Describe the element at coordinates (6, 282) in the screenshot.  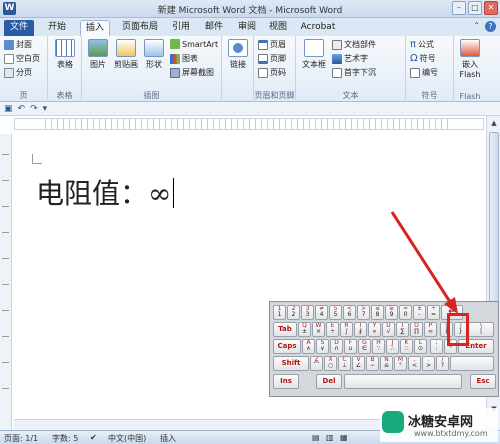
I see `vertical-ruler` at that location.